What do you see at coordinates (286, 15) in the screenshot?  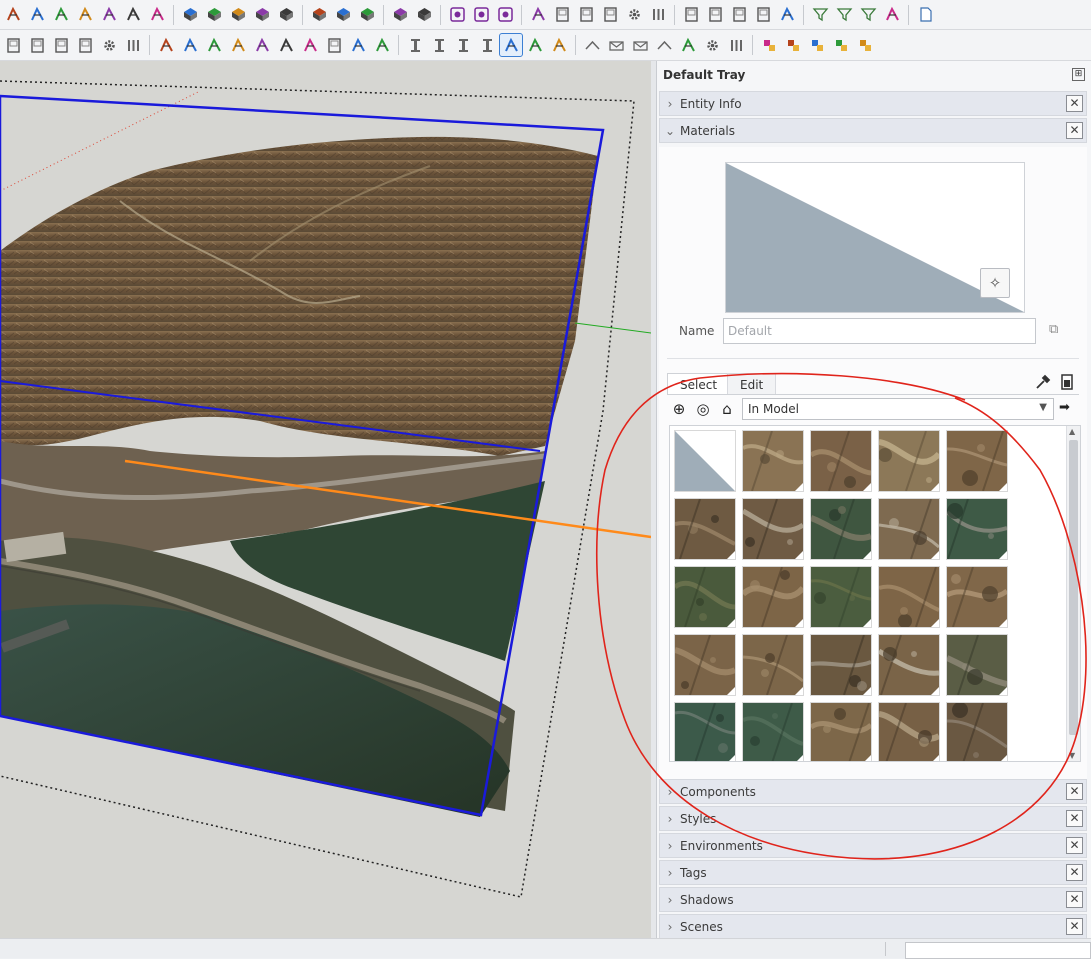 I see `solid-split-icon` at bounding box center [286, 15].